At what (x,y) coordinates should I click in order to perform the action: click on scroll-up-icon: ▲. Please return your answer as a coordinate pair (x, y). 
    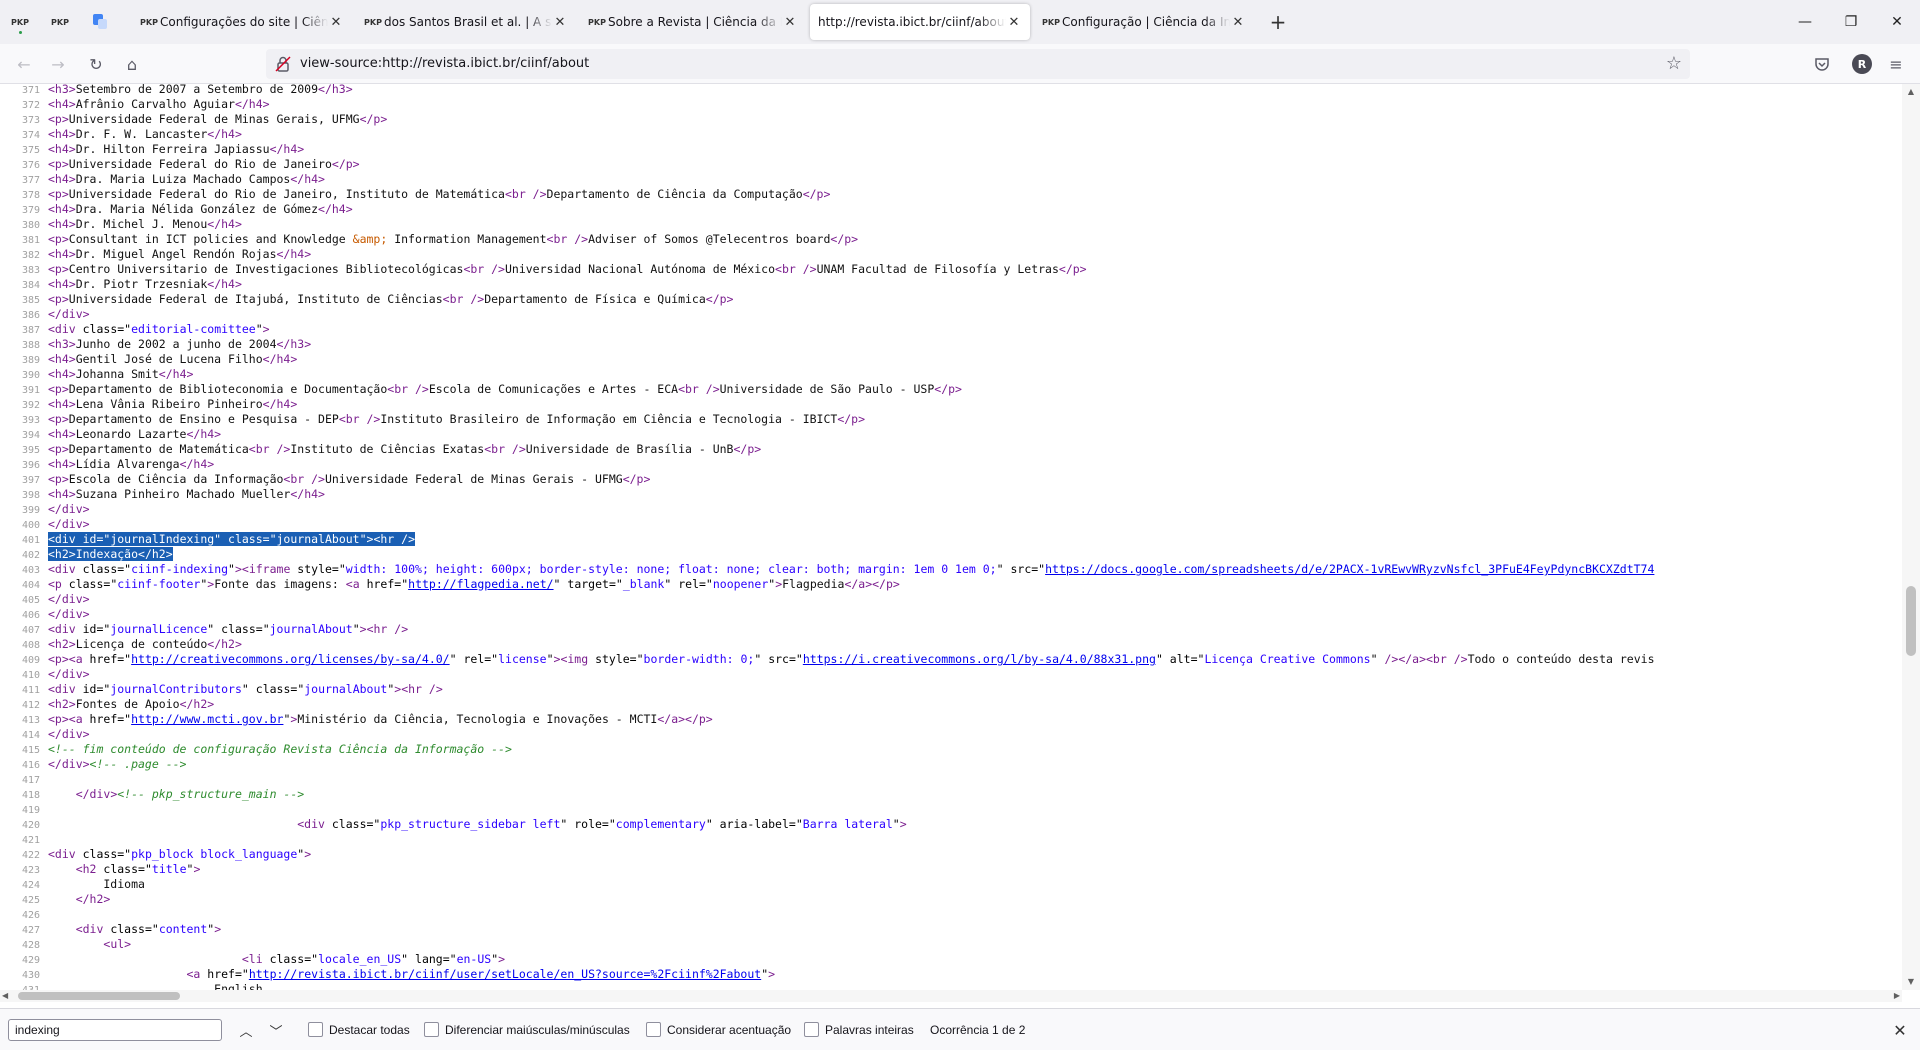
    Looking at the image, I should click on (1911, 92).